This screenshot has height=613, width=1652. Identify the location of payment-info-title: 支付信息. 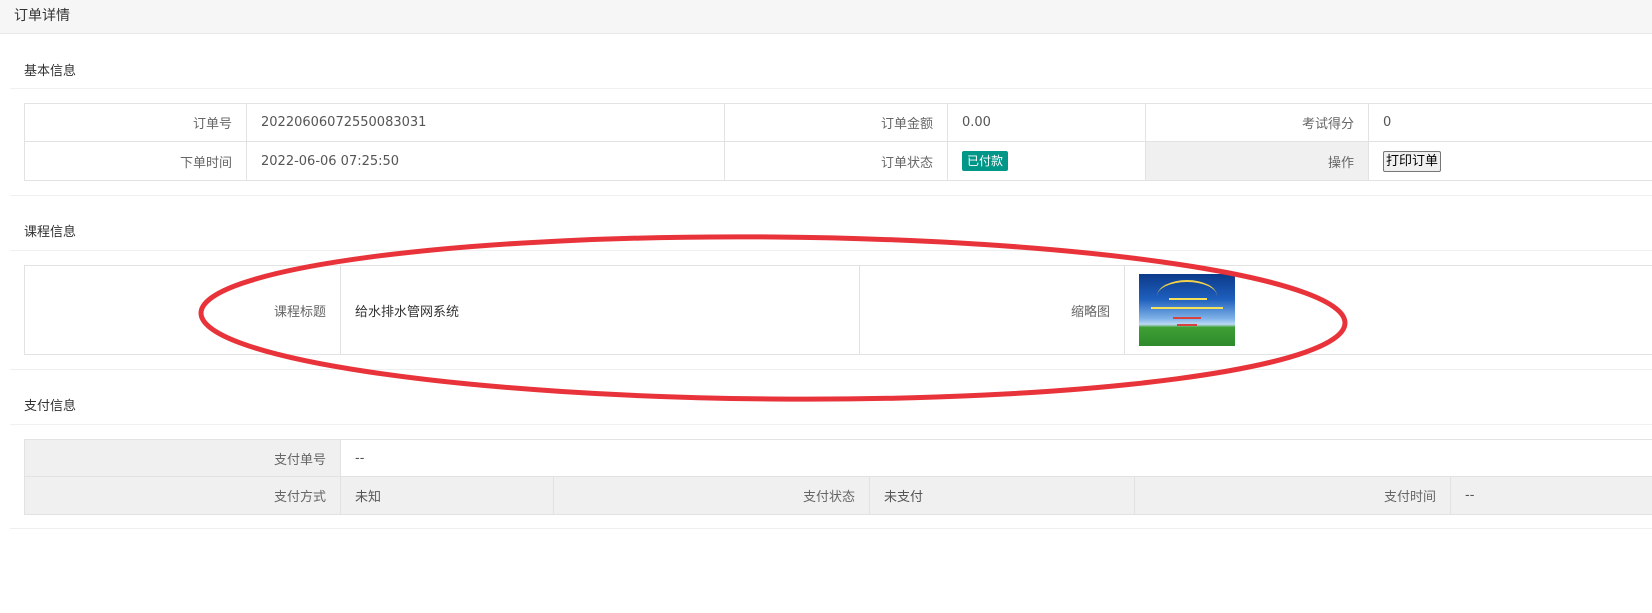
(50, 406).